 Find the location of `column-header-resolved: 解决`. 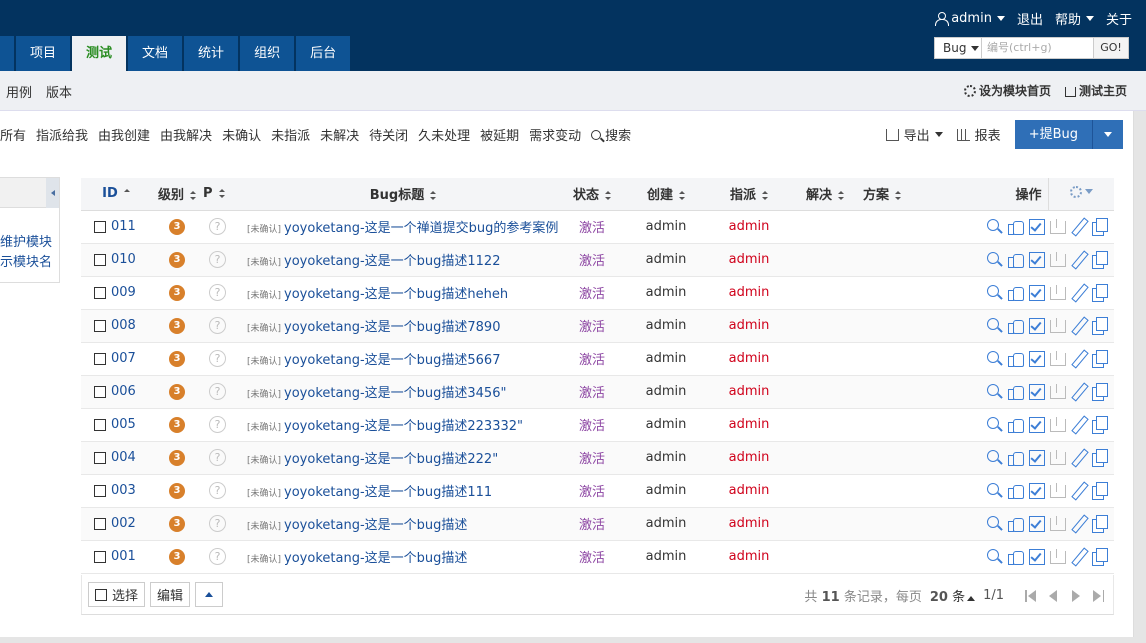

column-header-resolved: 解决 is located at coordinates (825, 194).